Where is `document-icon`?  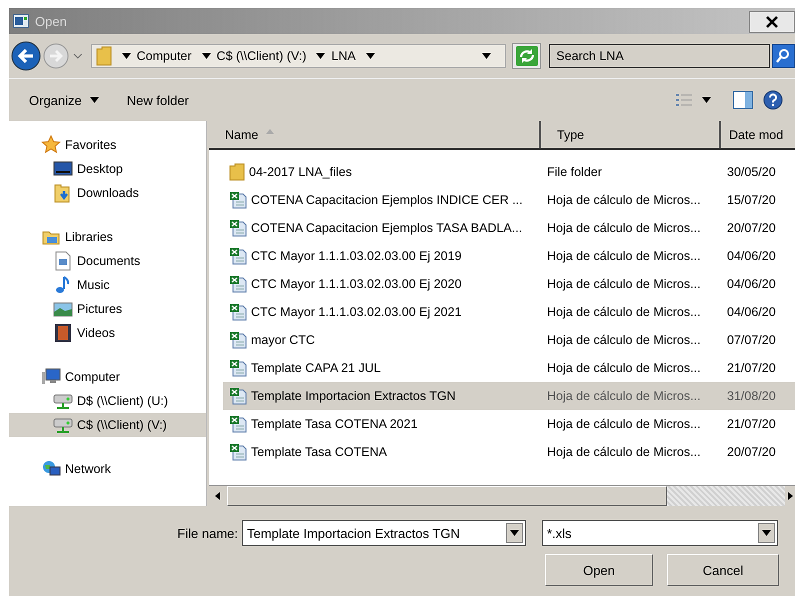 document-icon is located at coordinates (63, 261).